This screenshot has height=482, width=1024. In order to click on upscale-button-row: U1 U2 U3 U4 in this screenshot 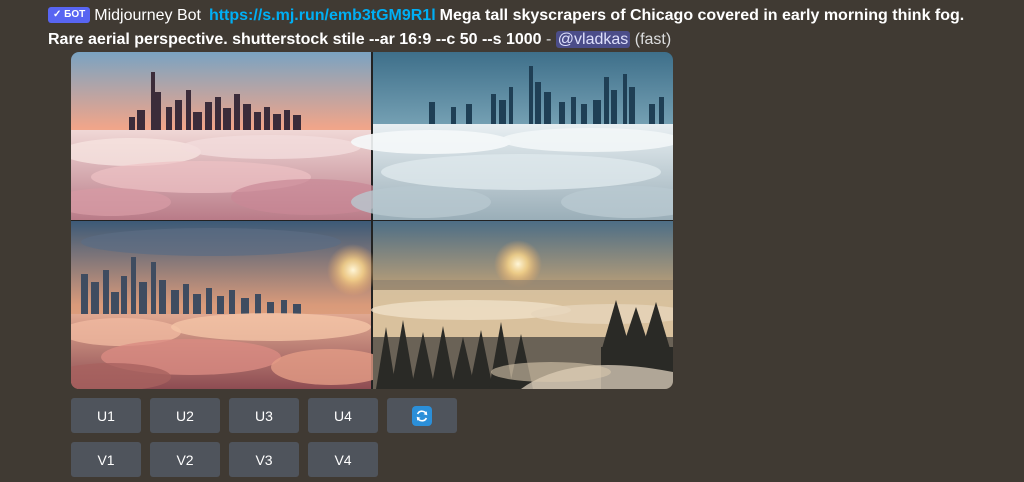, I will do `click(264, 415)`.